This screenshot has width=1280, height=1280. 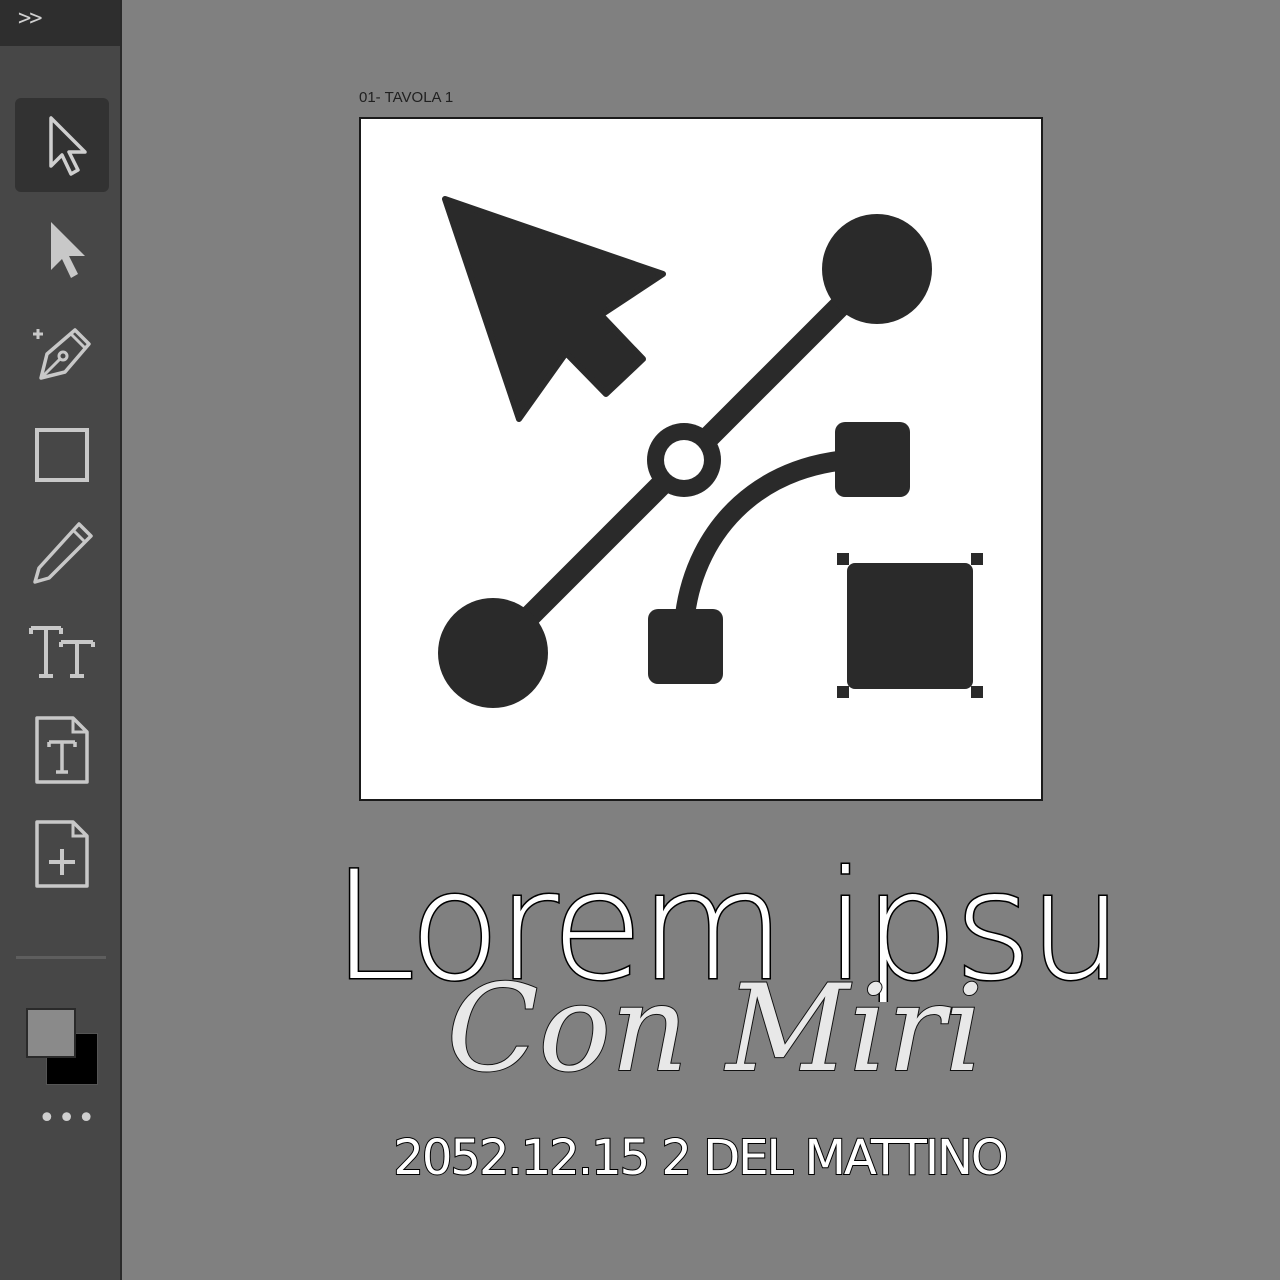 What do you see at coordinates (877, 269) in the screenshot?
I see `anchor-top-right` at bounding box center [877, 269].